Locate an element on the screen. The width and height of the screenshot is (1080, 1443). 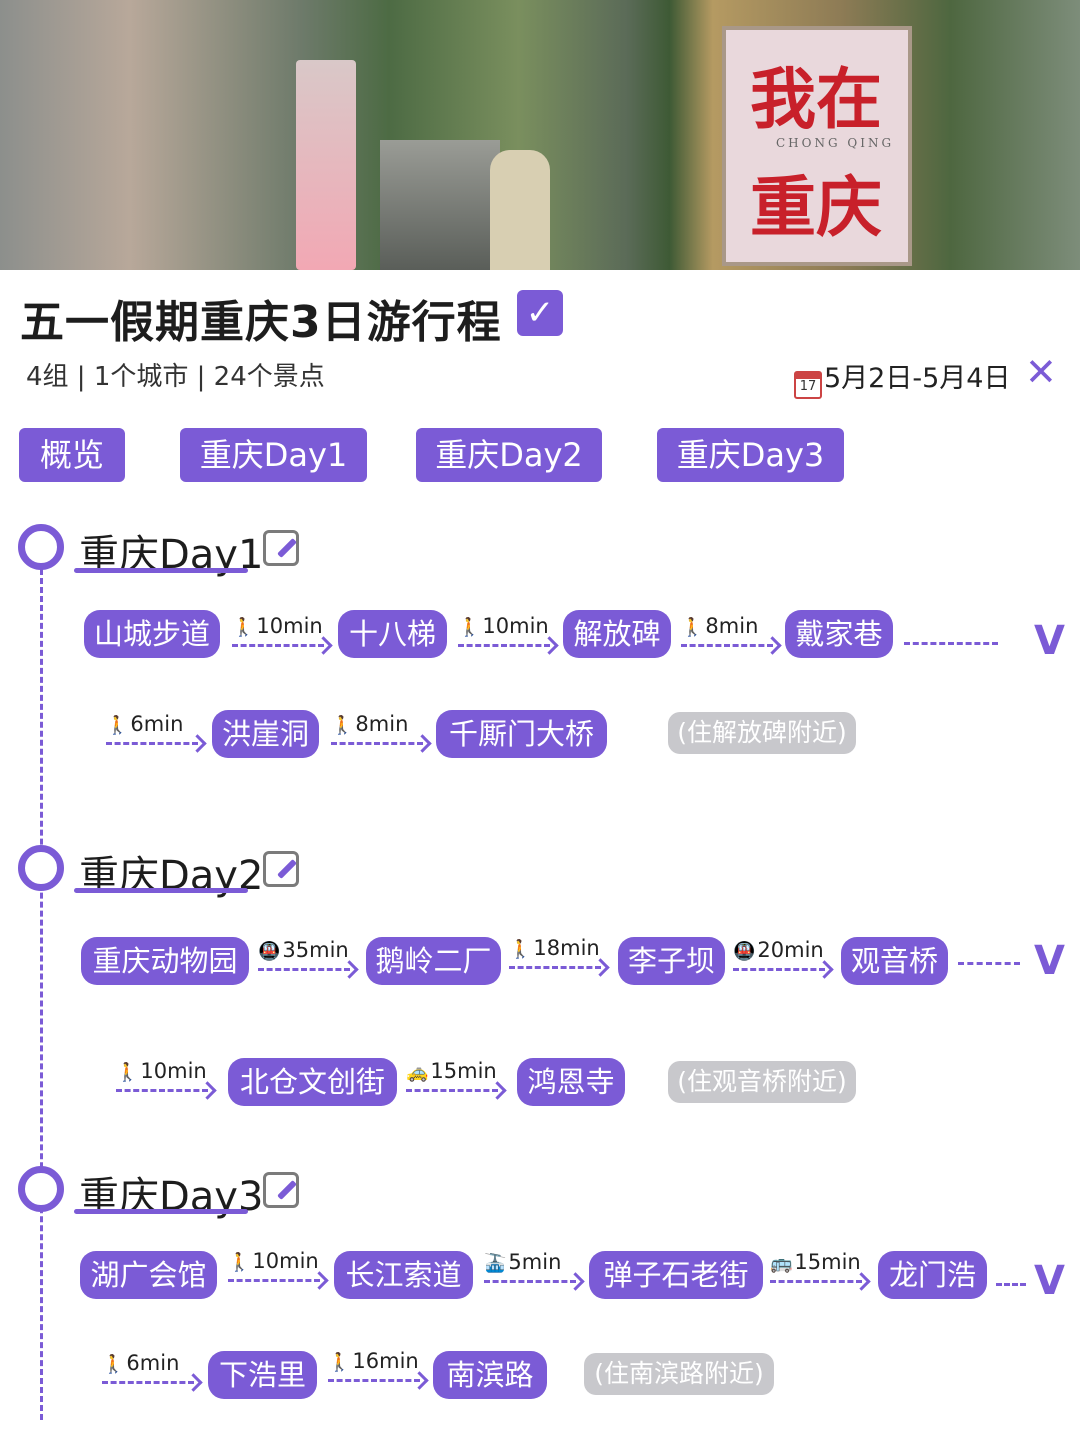
spot-chip: 龙门浩 is located at coordinates (932, 1275).